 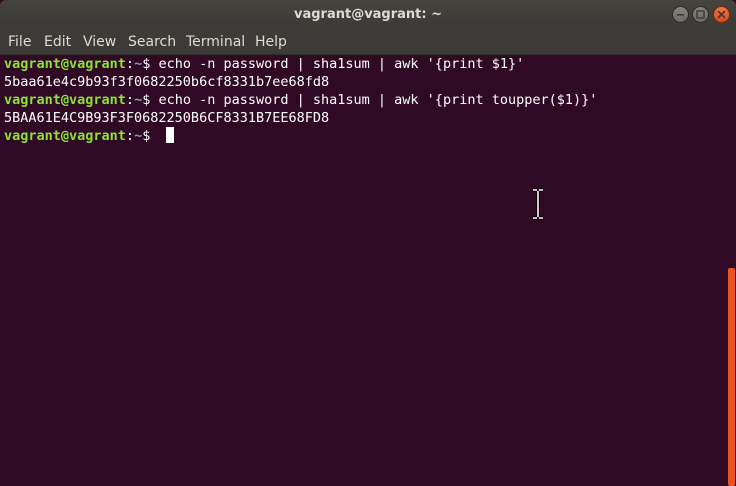 I want to click on minimize-button, so click(x=680, y=14).